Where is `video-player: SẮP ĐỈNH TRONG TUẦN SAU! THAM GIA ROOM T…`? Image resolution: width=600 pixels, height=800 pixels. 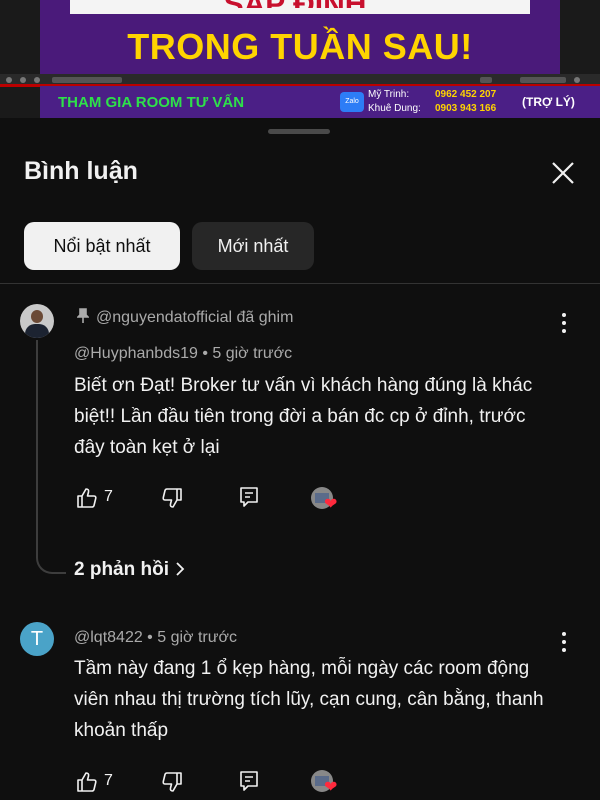
video-player: SẮP ĐỈNH TRONG TUẦN SAU! THAM GIA ROOM T… is located at coordinates (300, 59).